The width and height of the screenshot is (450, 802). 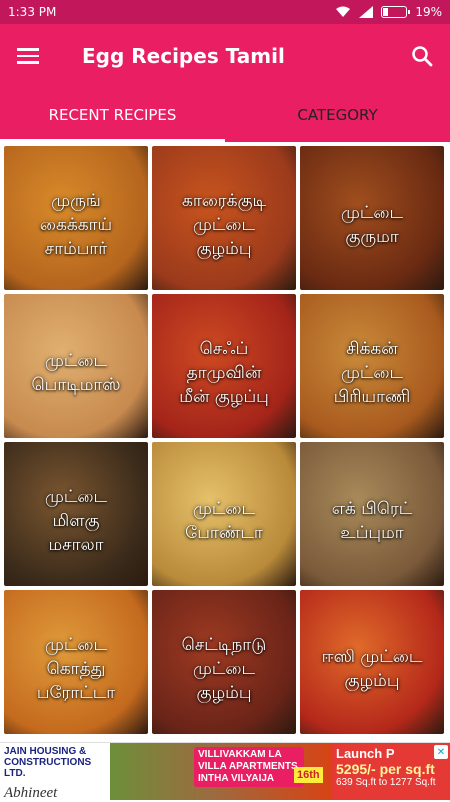 I want to click on recipe-card: எக் பிரெட் உப்புமா, so click(x=372, y=514).